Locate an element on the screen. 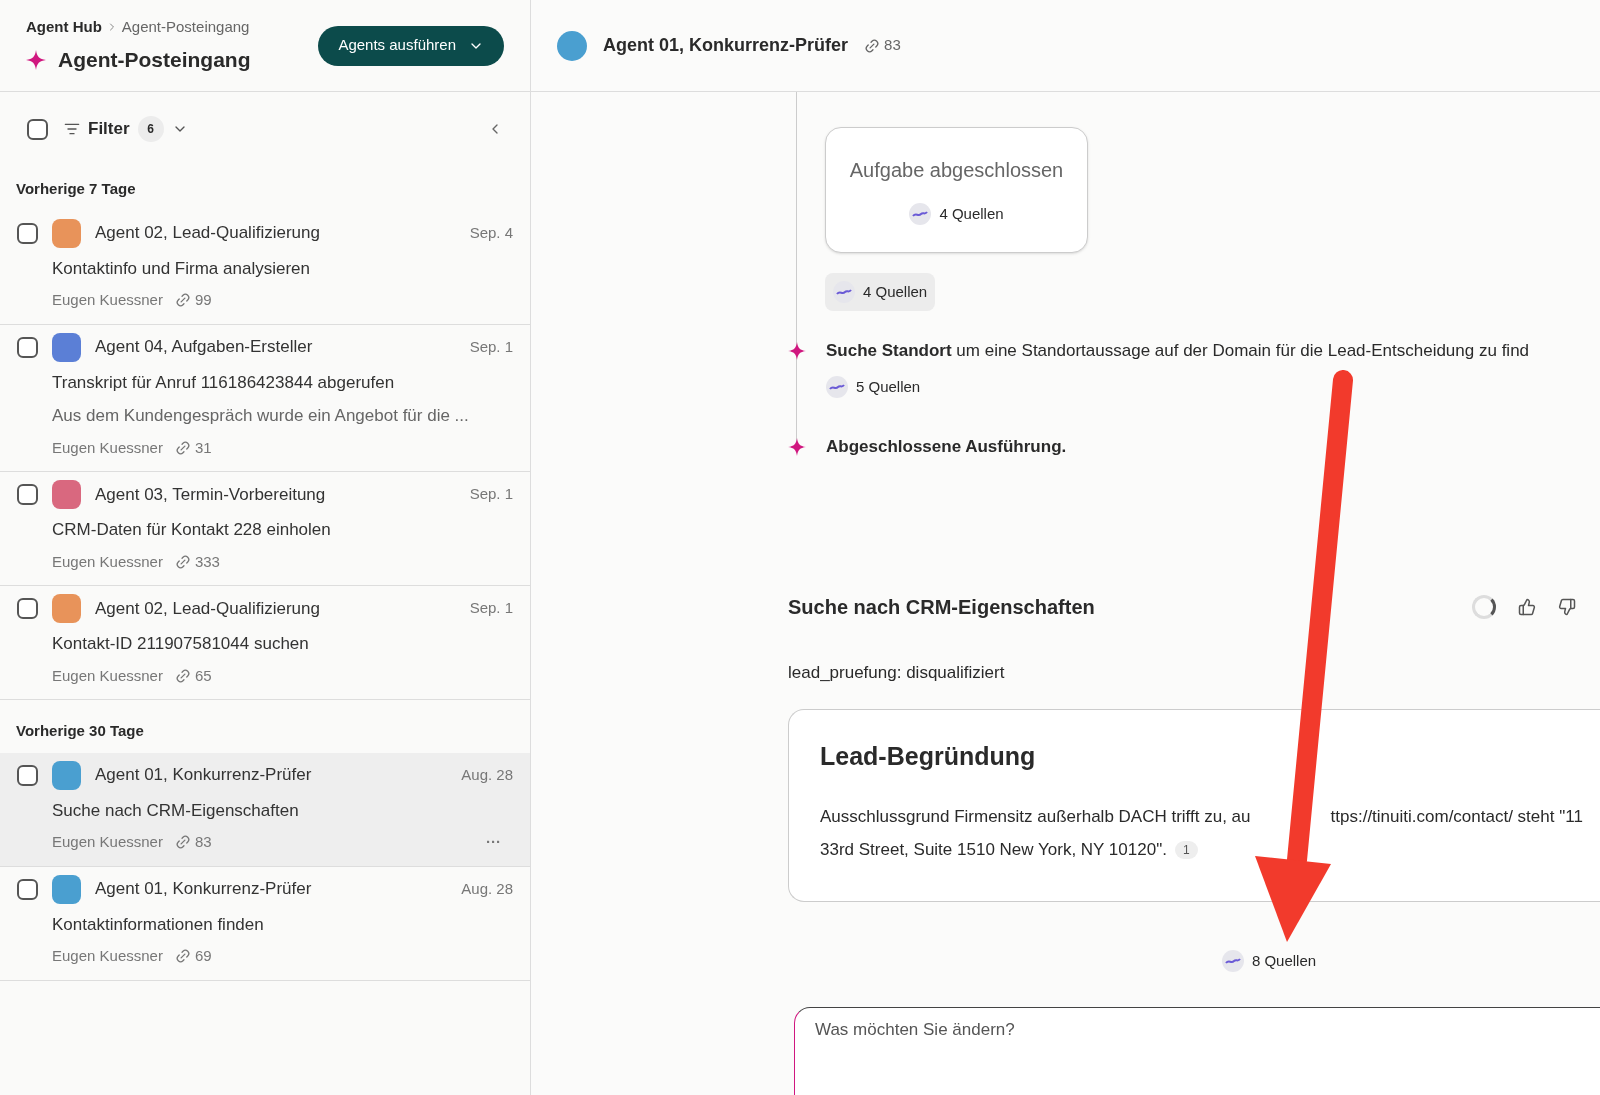 Image resolution: width=1600 pixels, height=1095 pixels. thumbs-down-icon is located at coordinates (1567, 606).